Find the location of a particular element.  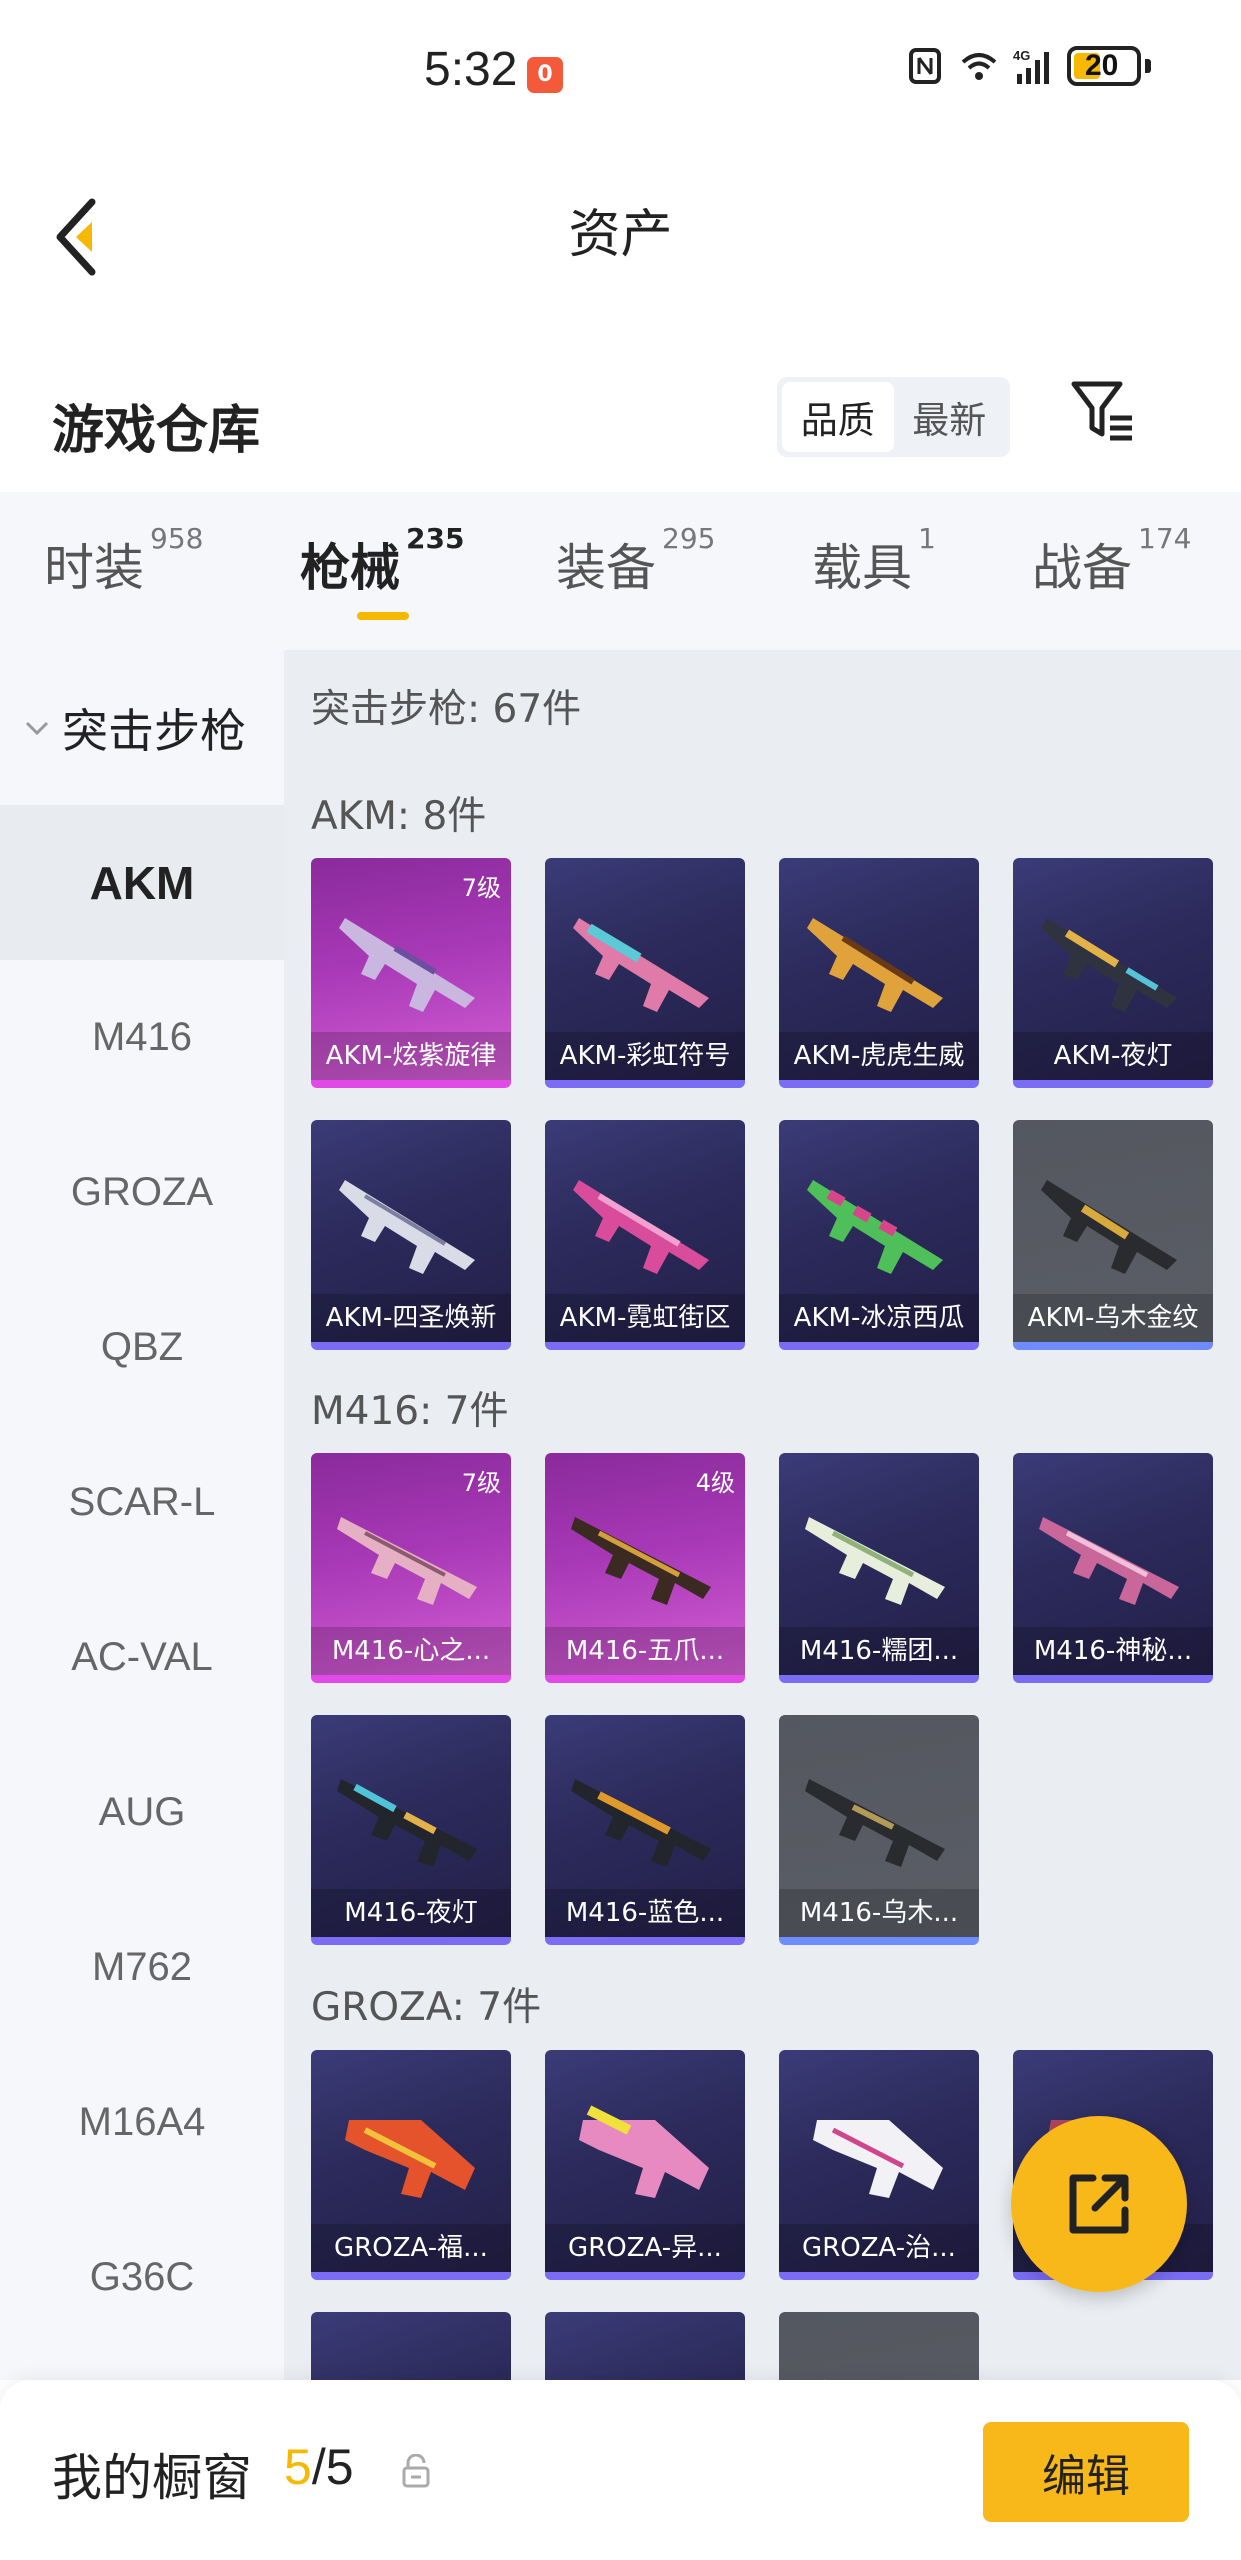

weapon-card: AKM-彩虹符号 is located at coordinates (645, 973).